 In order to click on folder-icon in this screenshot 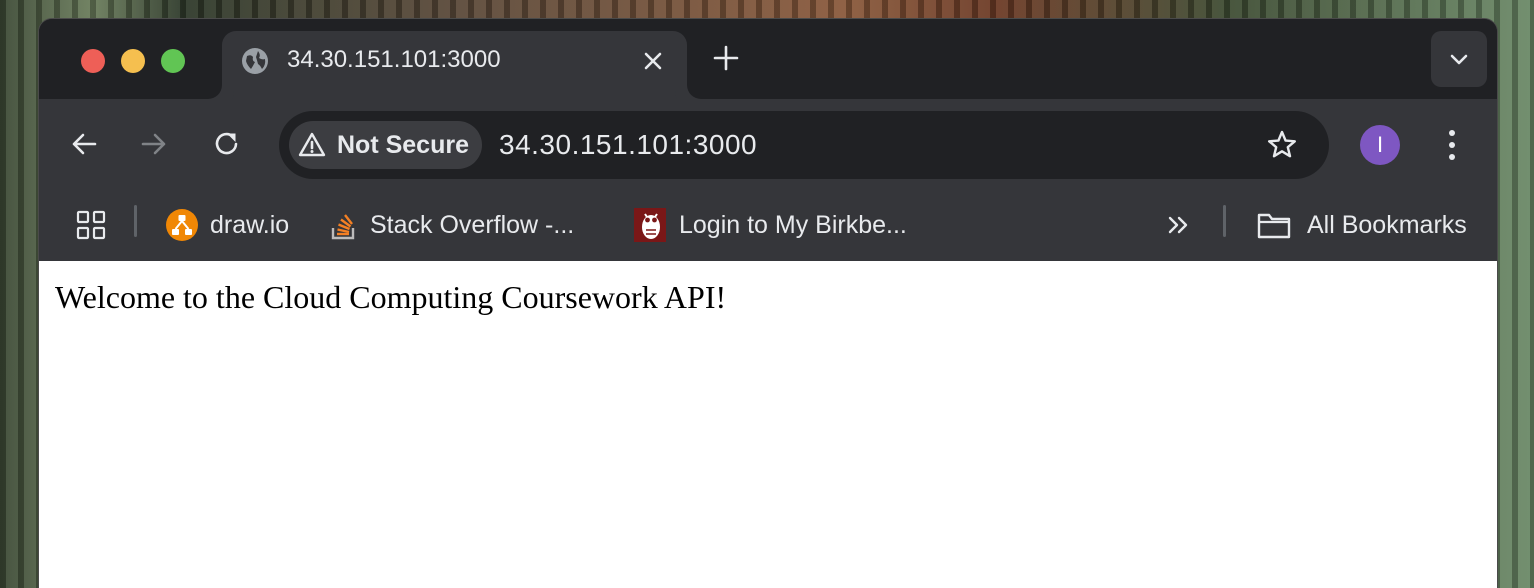, I will do `click(1274, 226)`.